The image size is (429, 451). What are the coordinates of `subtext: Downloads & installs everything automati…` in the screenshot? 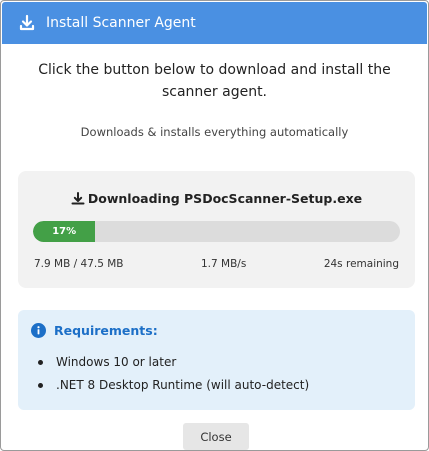 It's located at (214, 132).